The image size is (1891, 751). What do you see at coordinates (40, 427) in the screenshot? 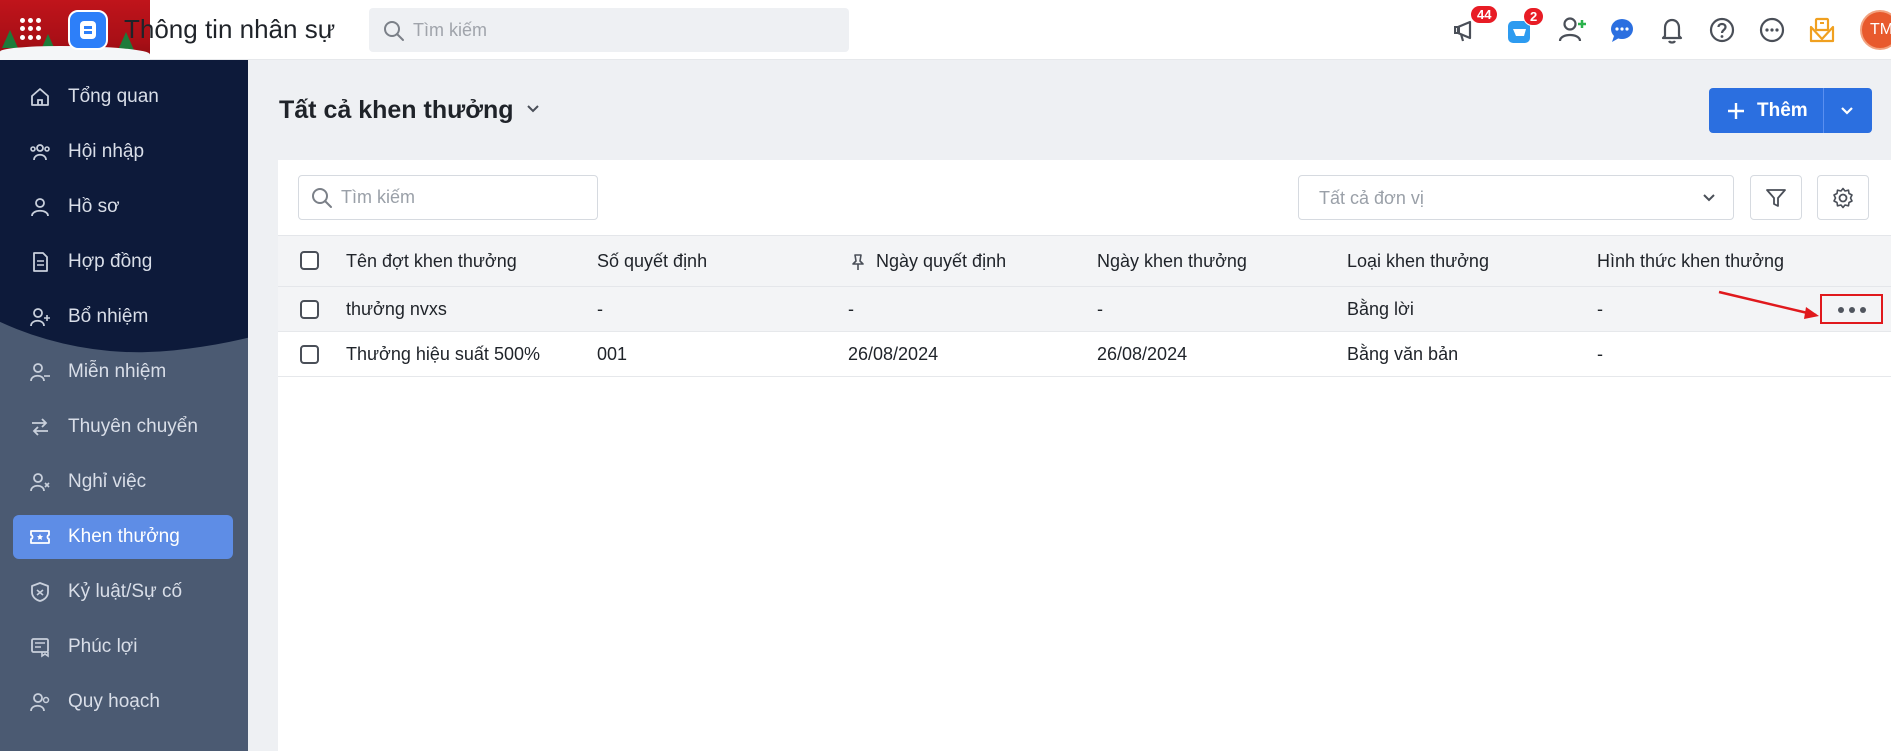
I see `transfer-icon` at bounding box center [40, 427].